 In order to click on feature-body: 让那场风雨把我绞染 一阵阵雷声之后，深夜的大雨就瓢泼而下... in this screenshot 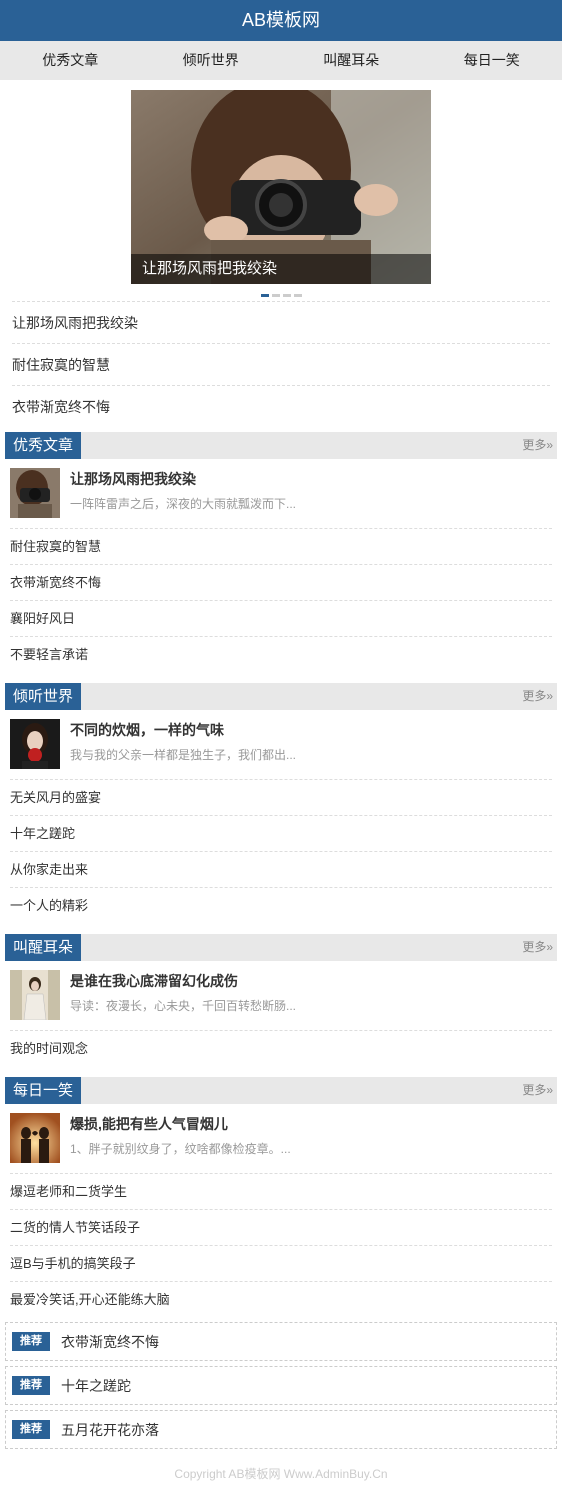, I will do `click(183, 495)`.